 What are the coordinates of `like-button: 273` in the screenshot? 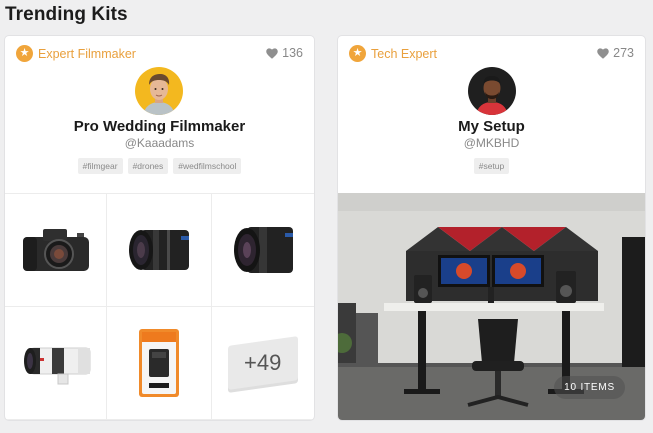 It's located at (615, 53).